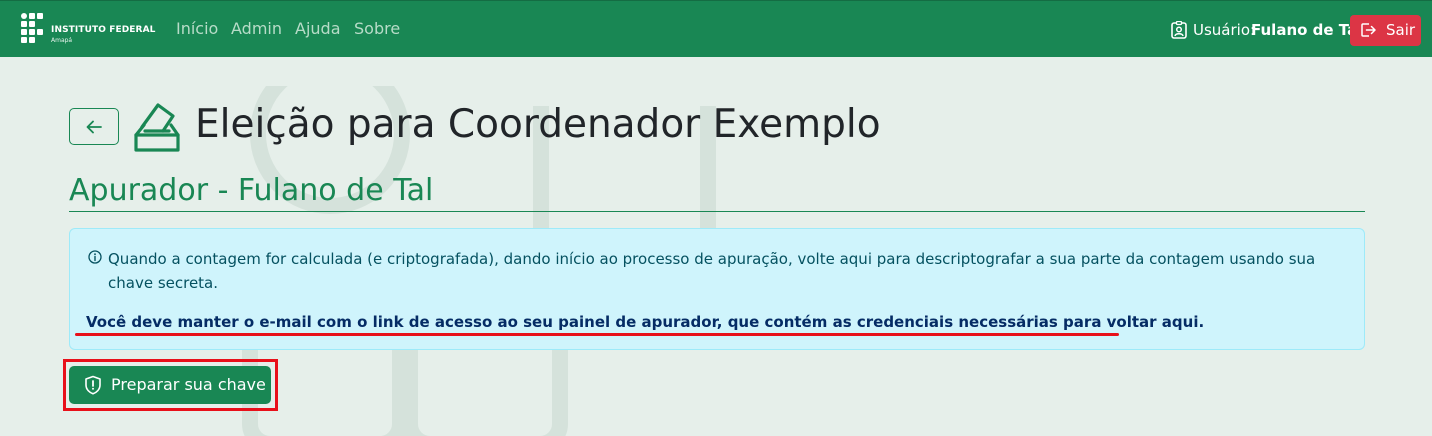 The width and height of the screenshot is (1432, 436). Describe the element at coordinates (251, 190) in the screenshot. I see `section-title: Apurador - Fulano de Tal` at that location.